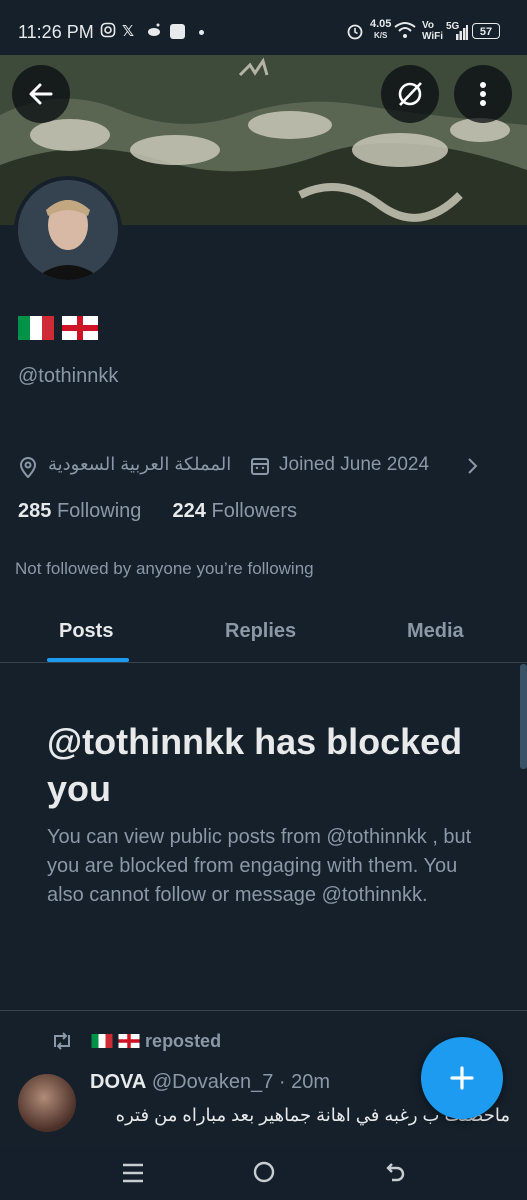 This screenshot has height=1200, width=527. I want to click on reddit-icon, so click(154, 32).